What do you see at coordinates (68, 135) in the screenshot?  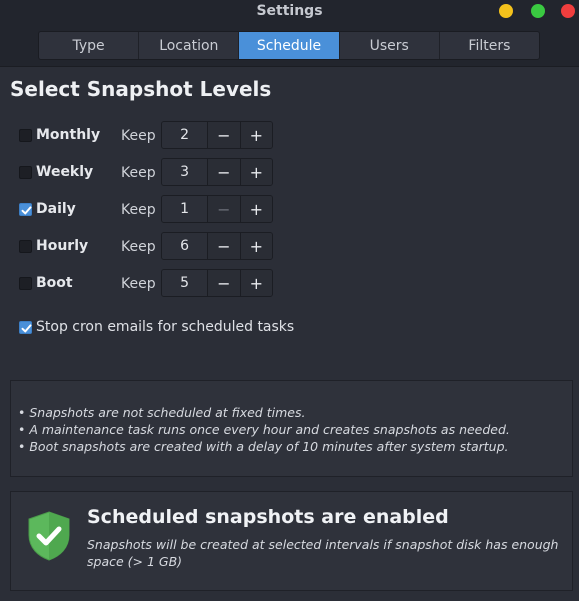 I see `level-label: Monthly` at bounding box center [68, 135].